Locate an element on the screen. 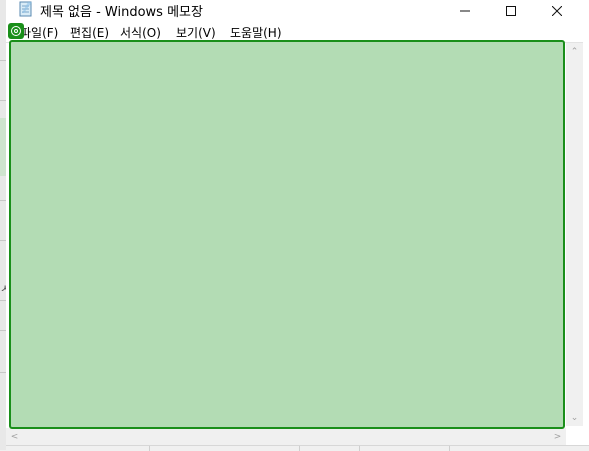 The image size is (589, 451). horizontal-scrollbar: < > is located at coordinates (286, 436).